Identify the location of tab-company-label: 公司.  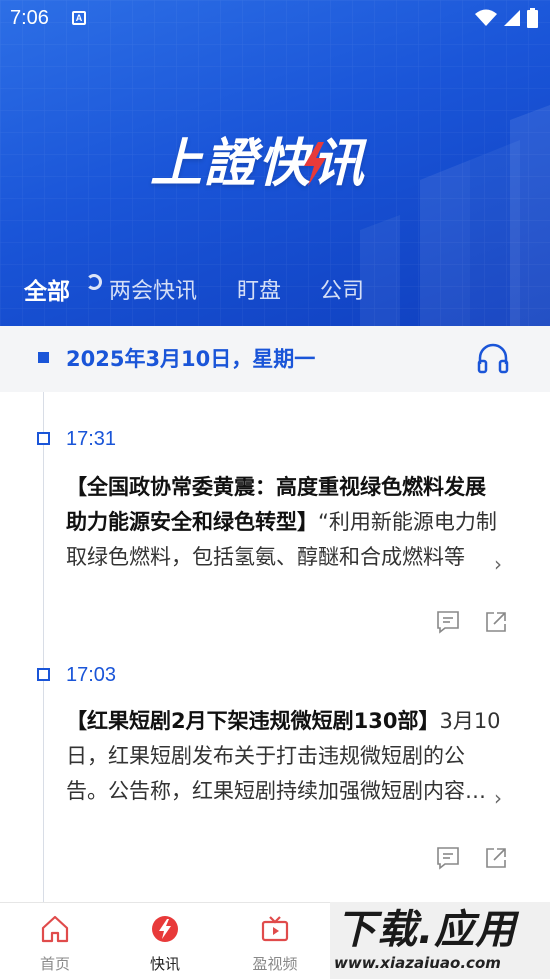
(342, 291).